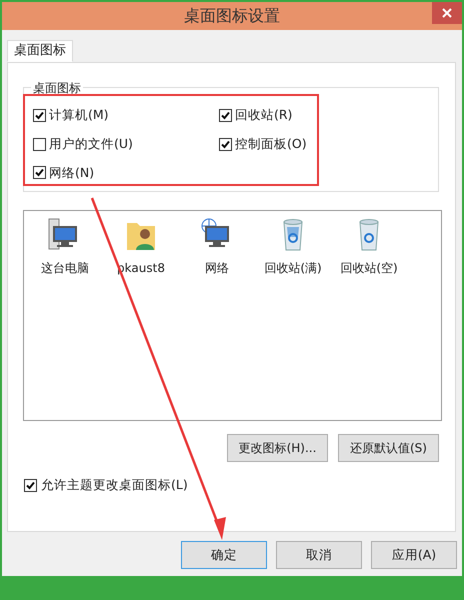 The width and height of the screenshot is (464, 600). What do you see at coordinates (71, 173) in the screenshot?
I see `checkbox-label: 网络(N)` at bounding box center [71, 173].